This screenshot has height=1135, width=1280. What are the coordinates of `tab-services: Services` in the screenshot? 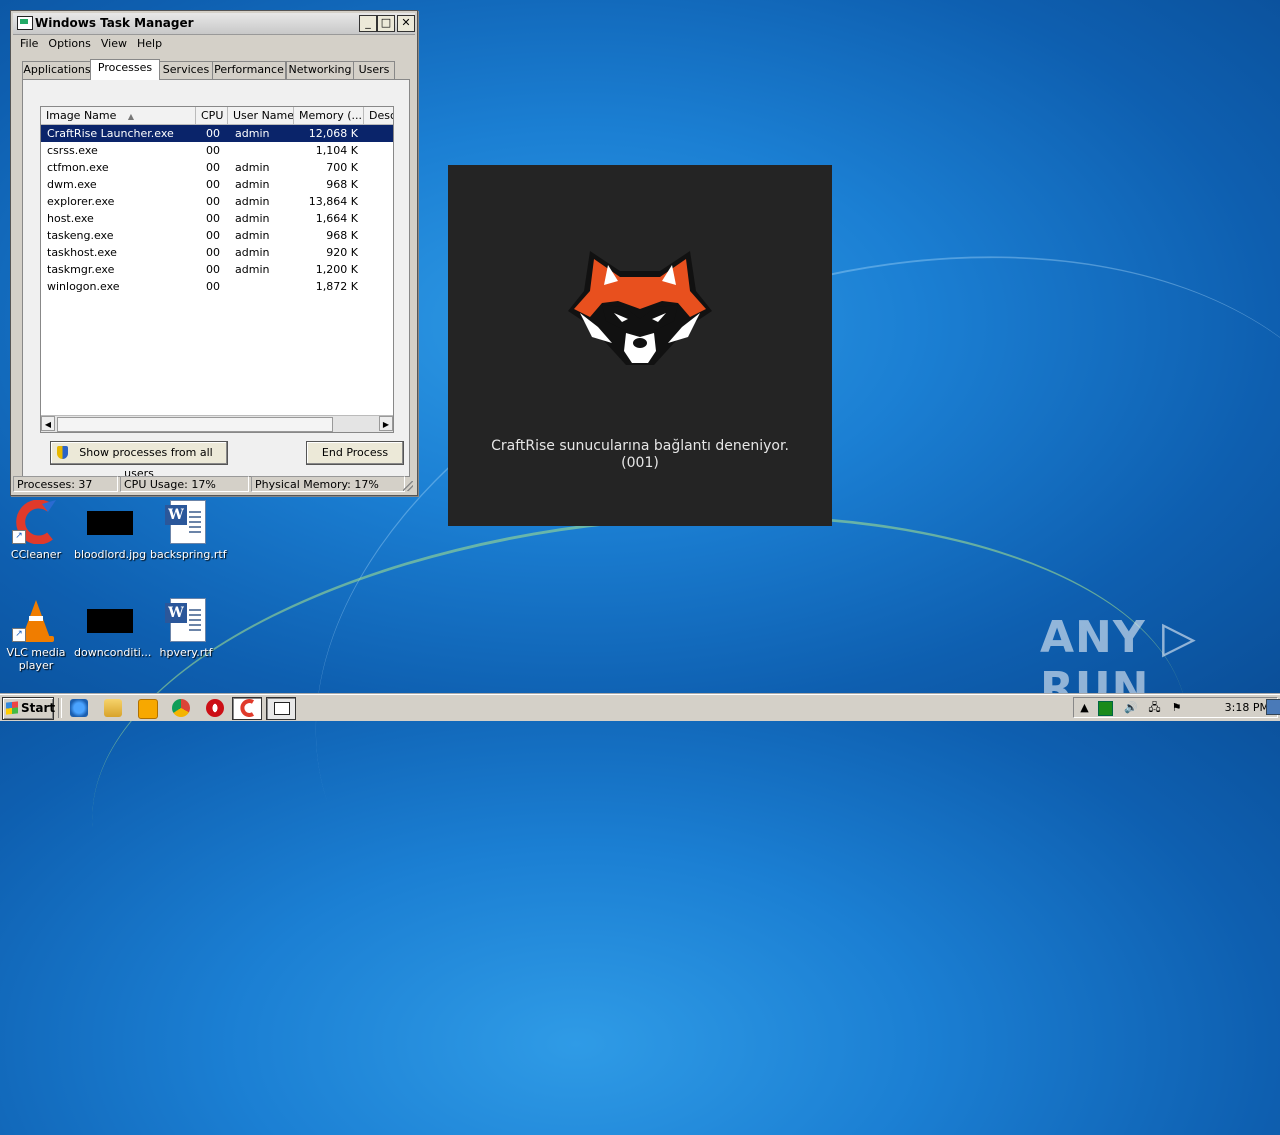 It's located at (186, 70).